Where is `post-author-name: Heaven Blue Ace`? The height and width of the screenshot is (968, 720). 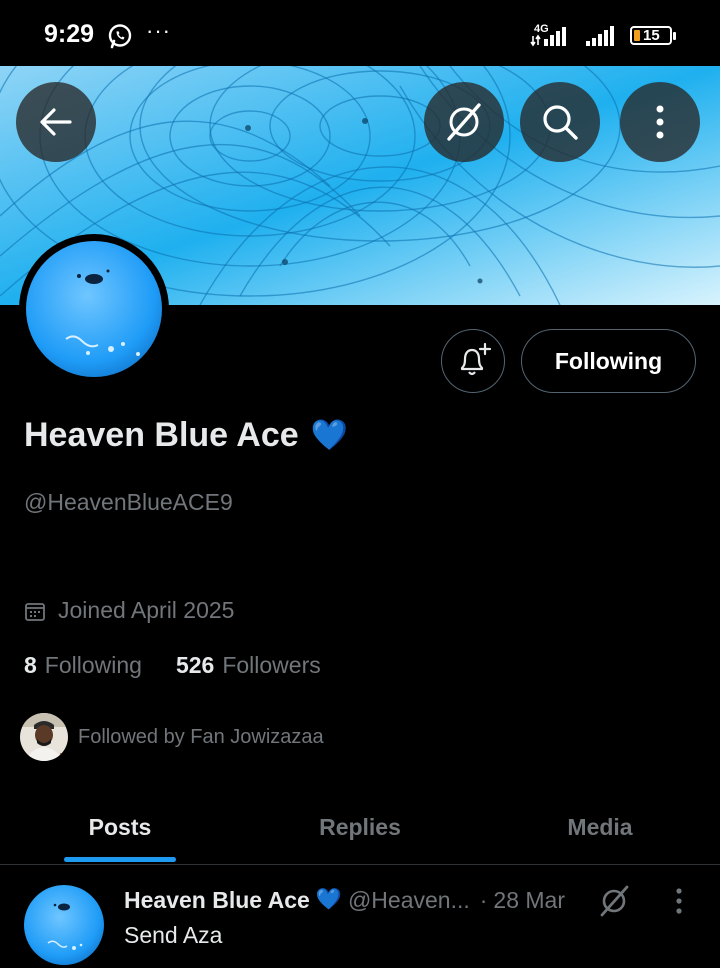
post-author-name: Heaven Blue Ace is located at coordinates (217, 900).